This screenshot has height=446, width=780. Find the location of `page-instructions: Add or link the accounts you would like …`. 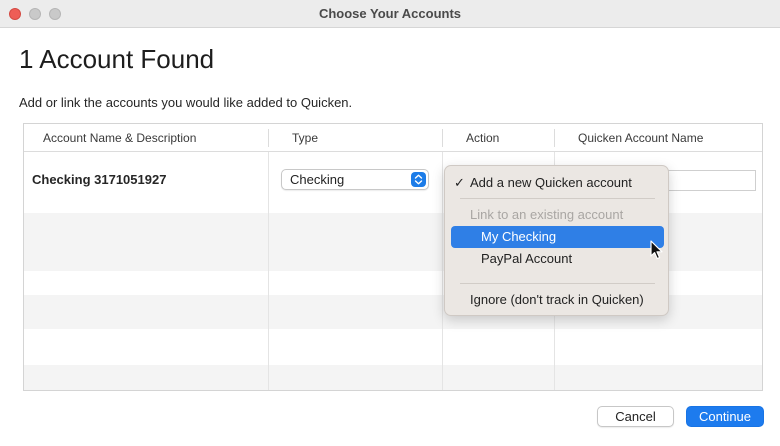

page-instructions: Add or link the accounts you would like … is located at coordinates (186, 102).